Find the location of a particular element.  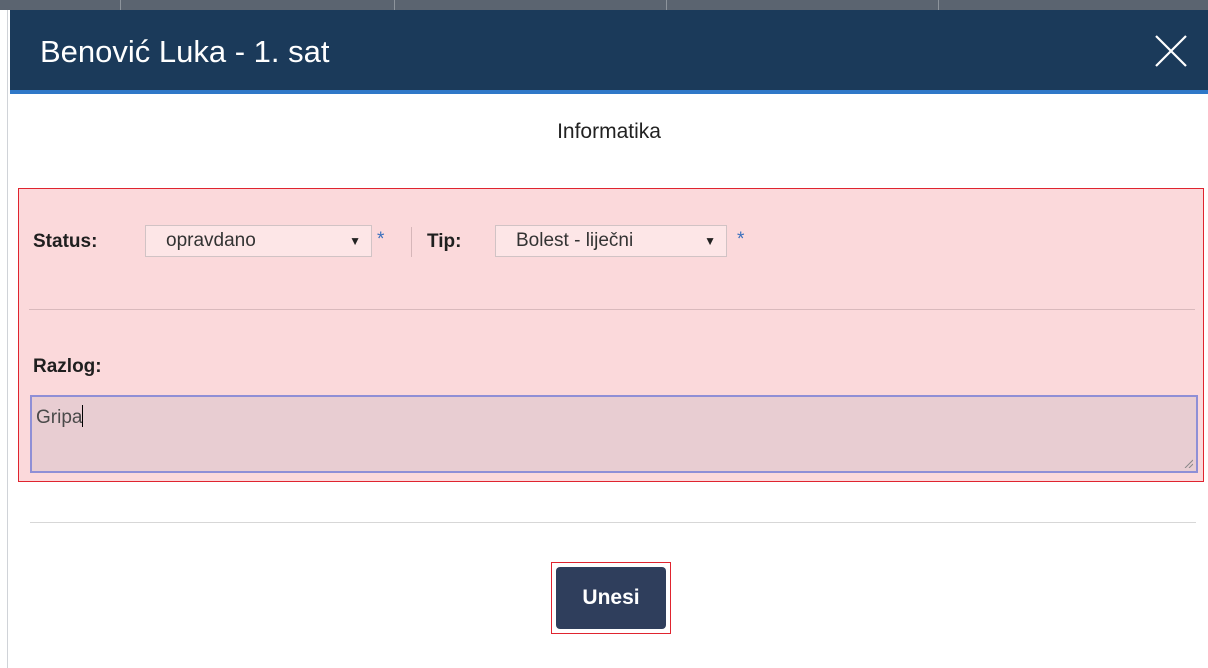

close-icon is located at coordinates (1171, 51).